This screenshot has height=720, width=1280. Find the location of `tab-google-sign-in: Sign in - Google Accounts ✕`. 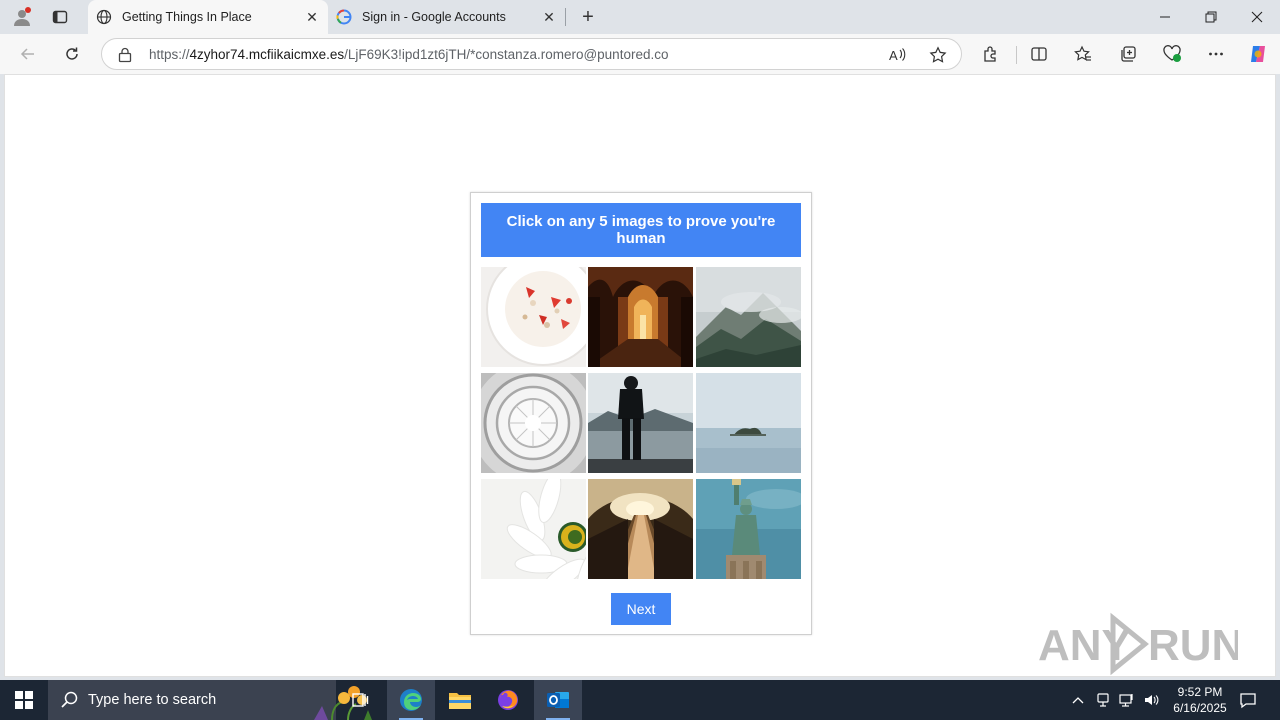

tab-google-sign-in: Sign in - Google Accounts ✕ is located at coordinates (446, 17).